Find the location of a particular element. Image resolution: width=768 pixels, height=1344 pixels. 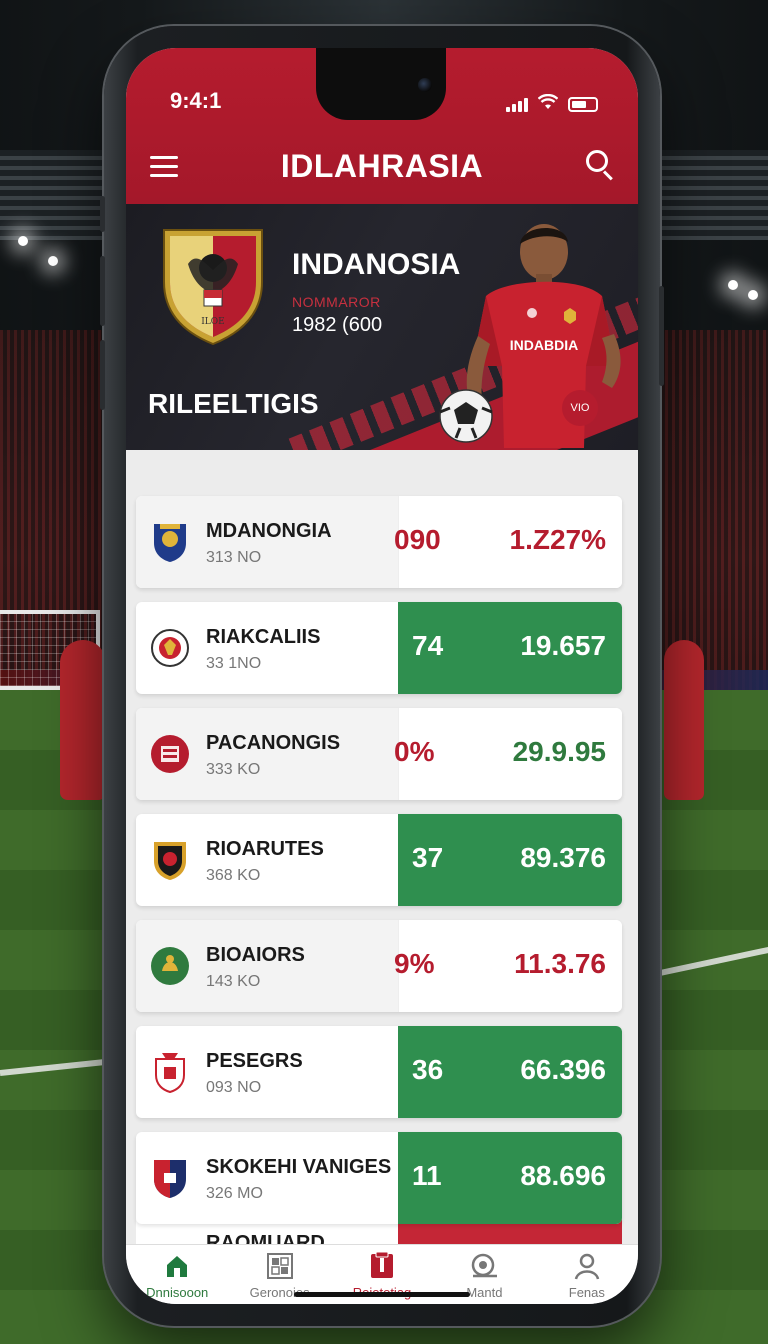

list-item: SKOKEHI VANIGES 326 MO 11 88.696 is located at coordinates (379, 1178).